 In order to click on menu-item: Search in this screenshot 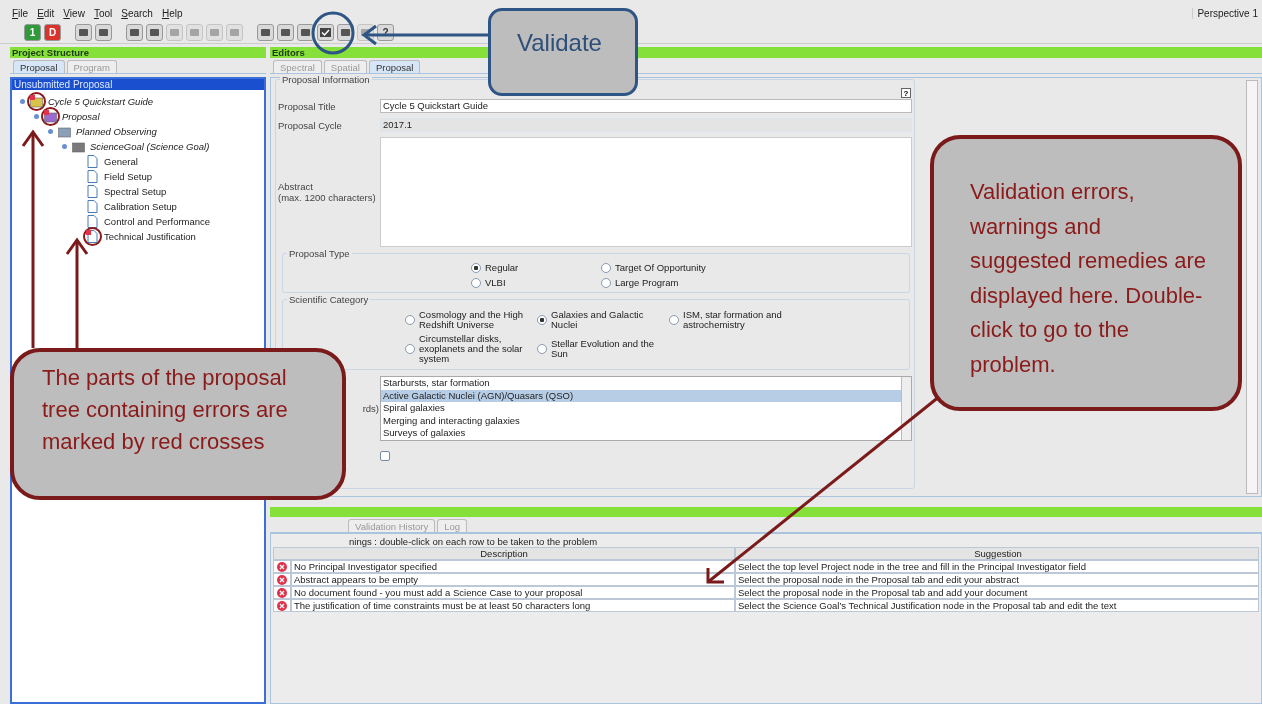, I will do `click(137, 13)`.